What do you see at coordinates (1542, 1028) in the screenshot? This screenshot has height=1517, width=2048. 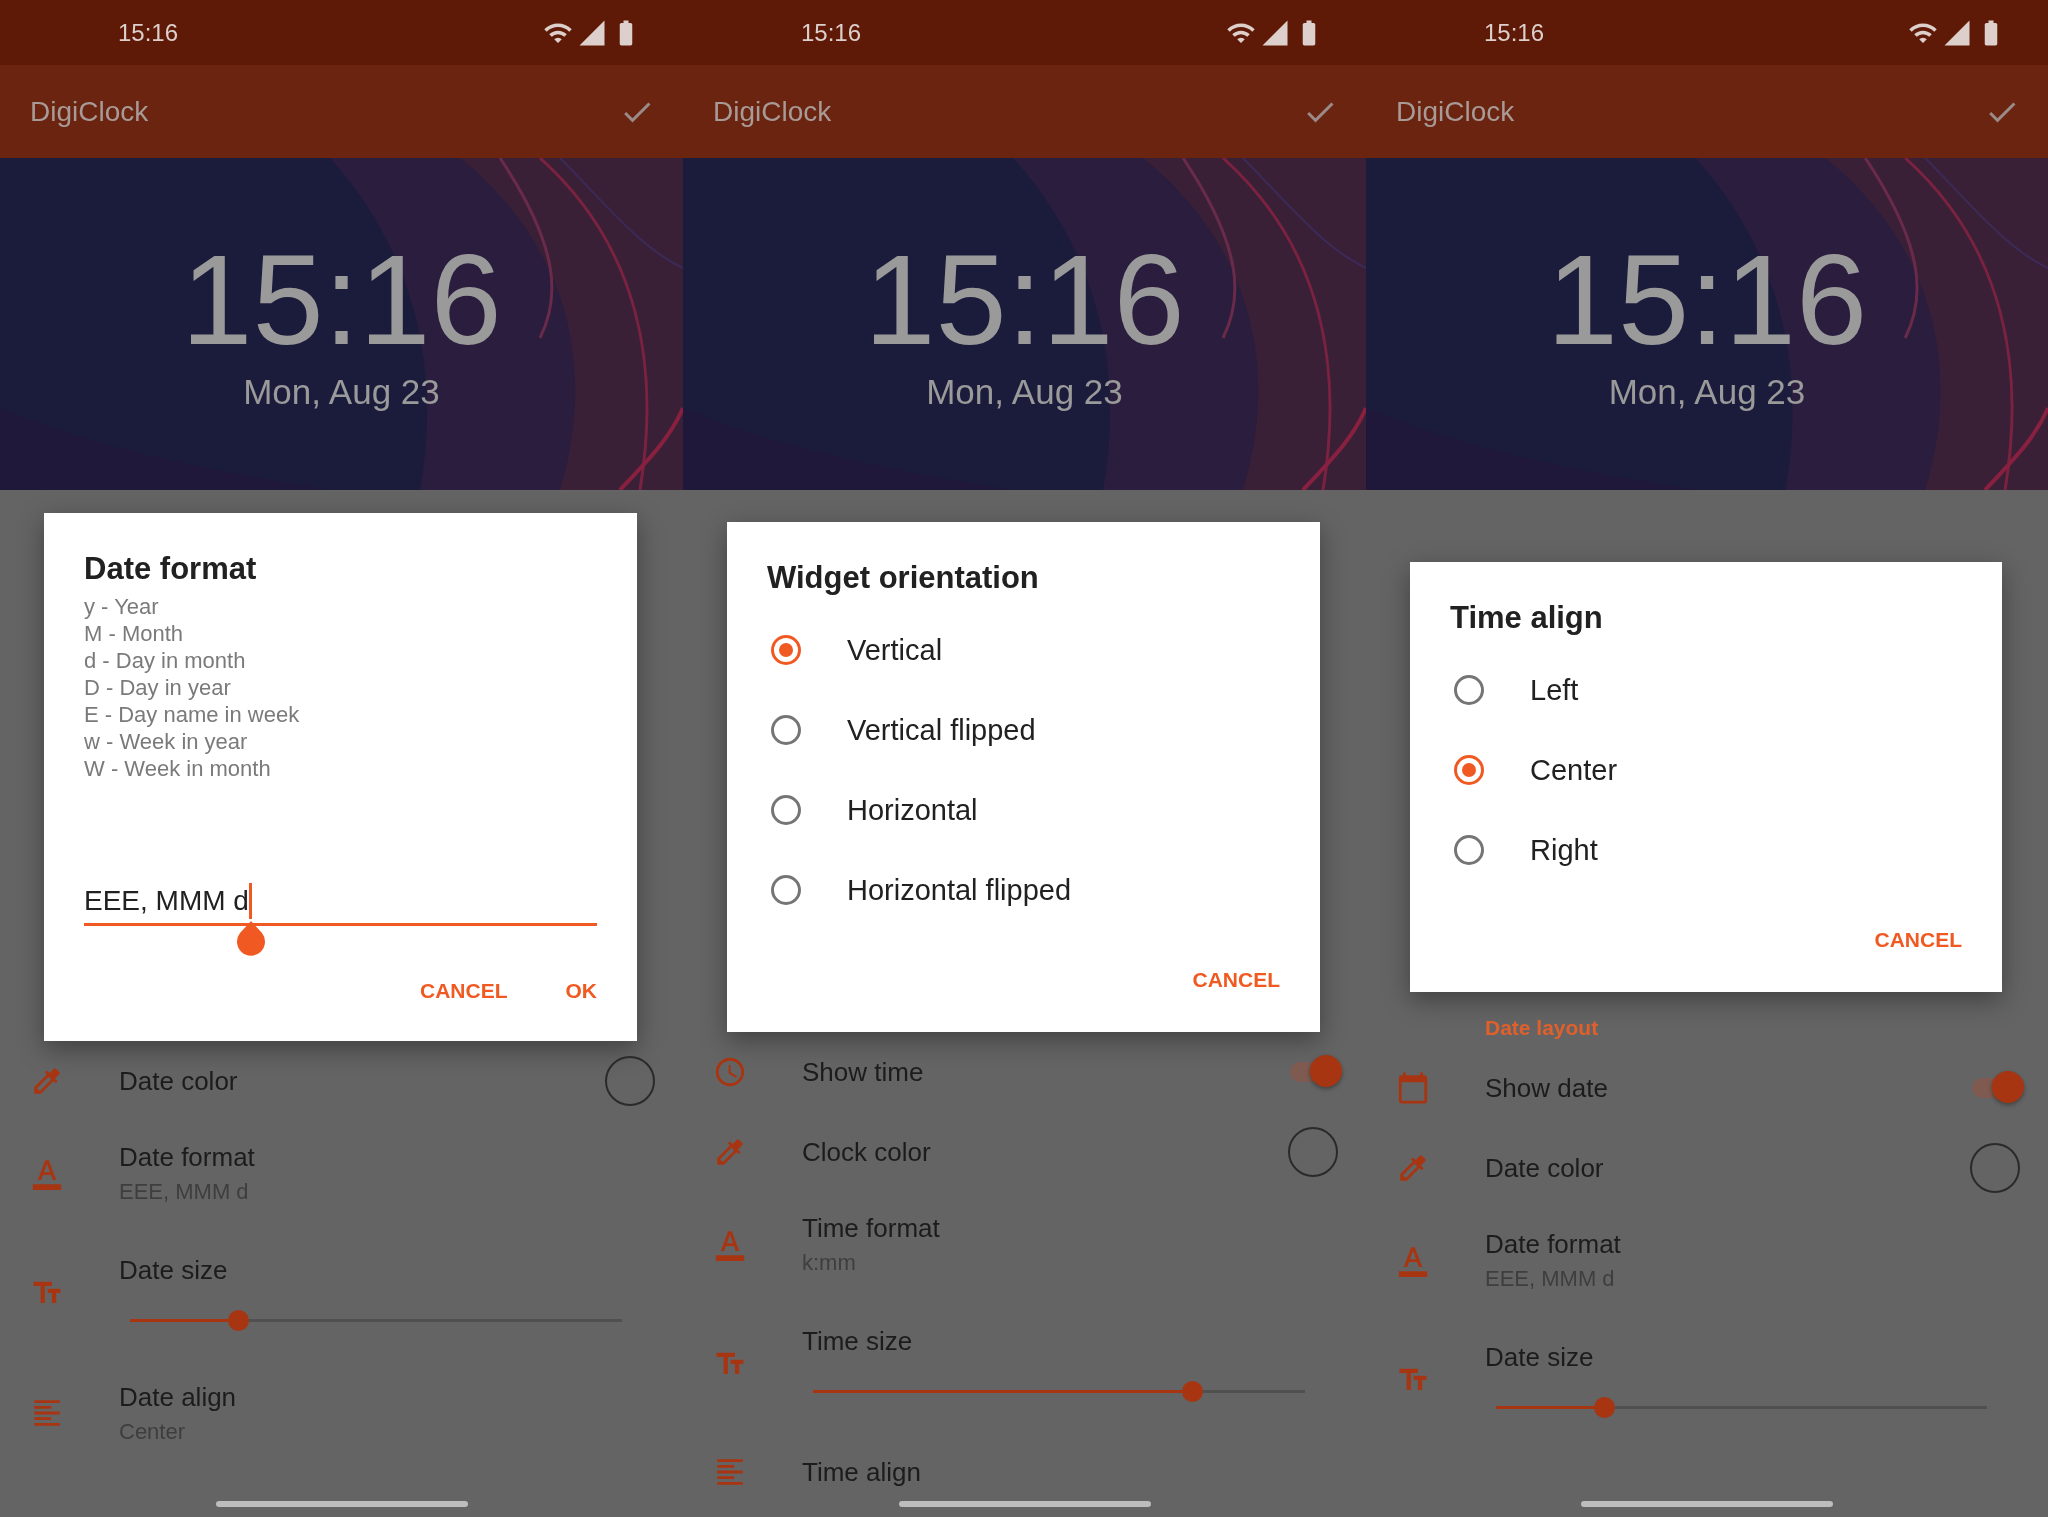 I see `section-header: Date layout` at bounding box center [1542, 1028].